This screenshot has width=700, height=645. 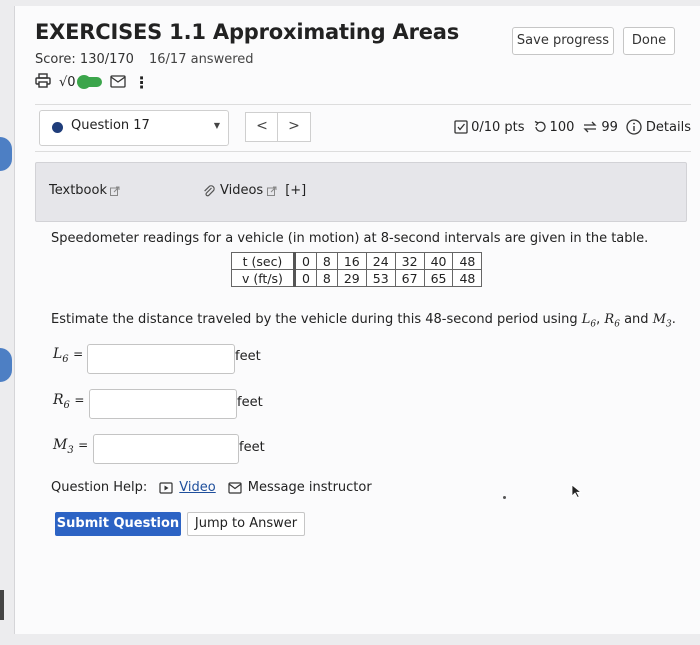 I want to click on next-question-button: >, so click(x=294, y=127).